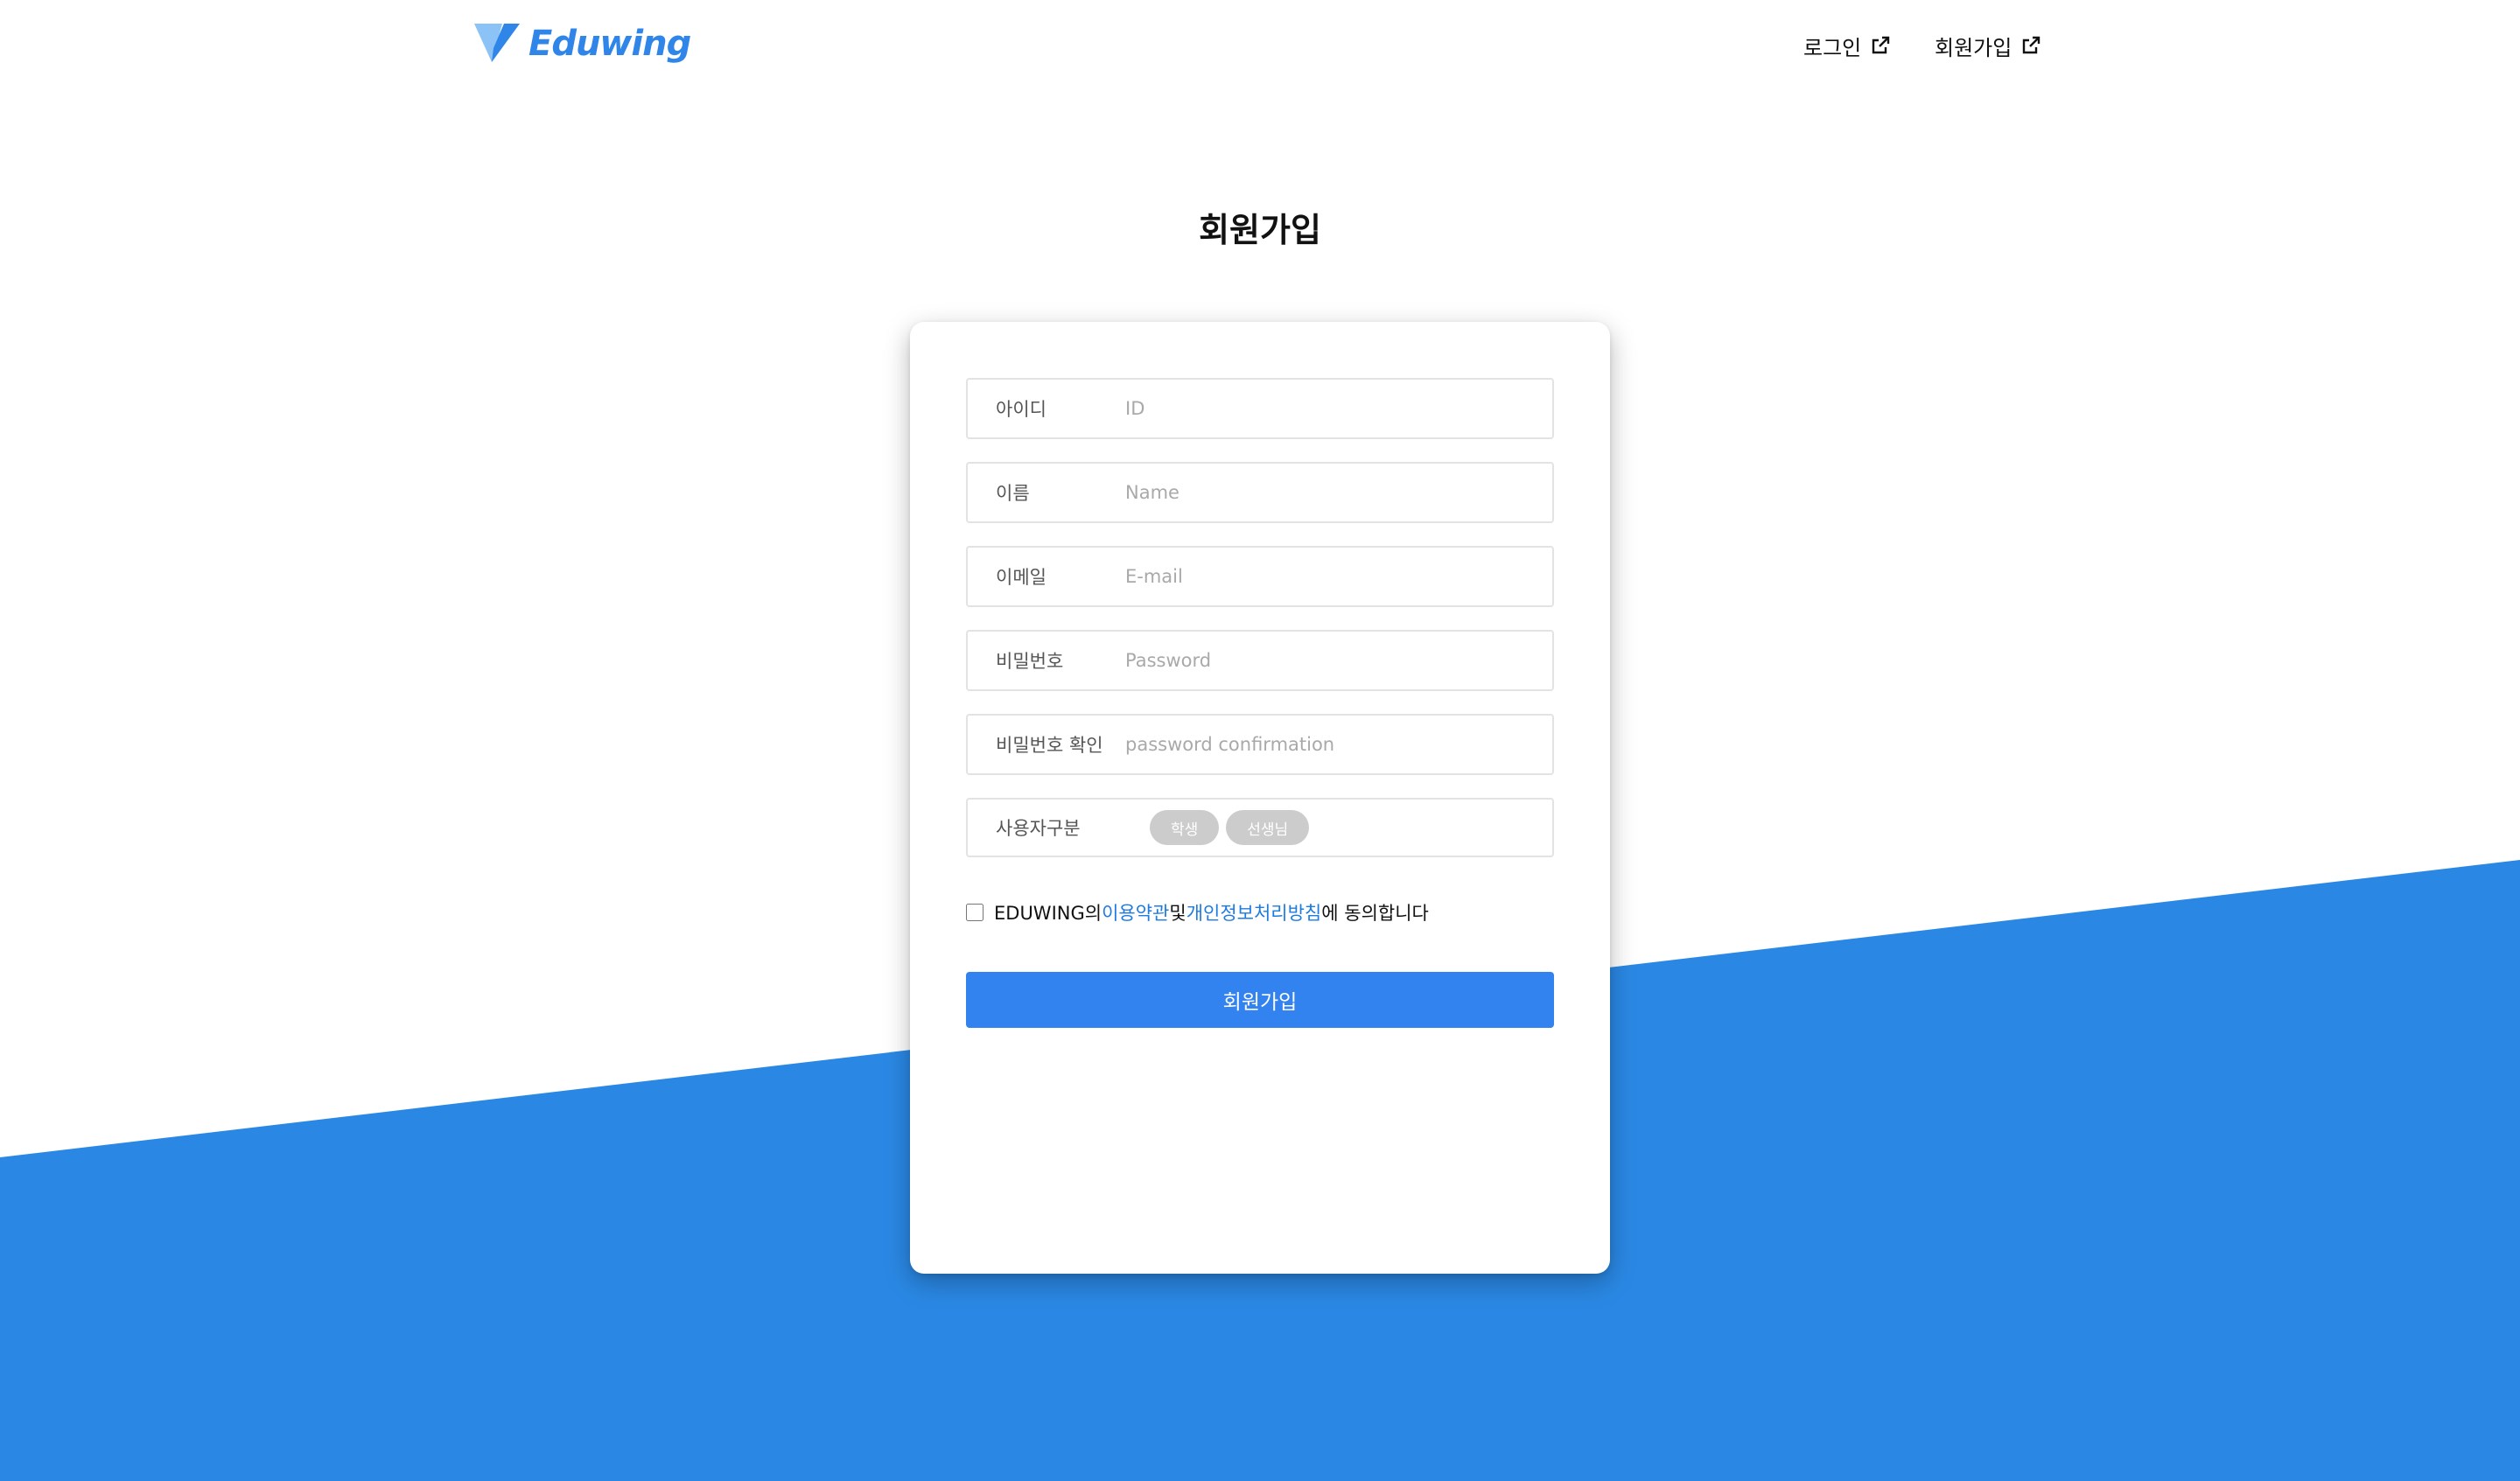 This screenshot has width=2520, height=1481. What do you see at coordinates (1832, 47) in the screenshot?
I see `nav-login-label: 로그인` at bounding box center [1832, 47].